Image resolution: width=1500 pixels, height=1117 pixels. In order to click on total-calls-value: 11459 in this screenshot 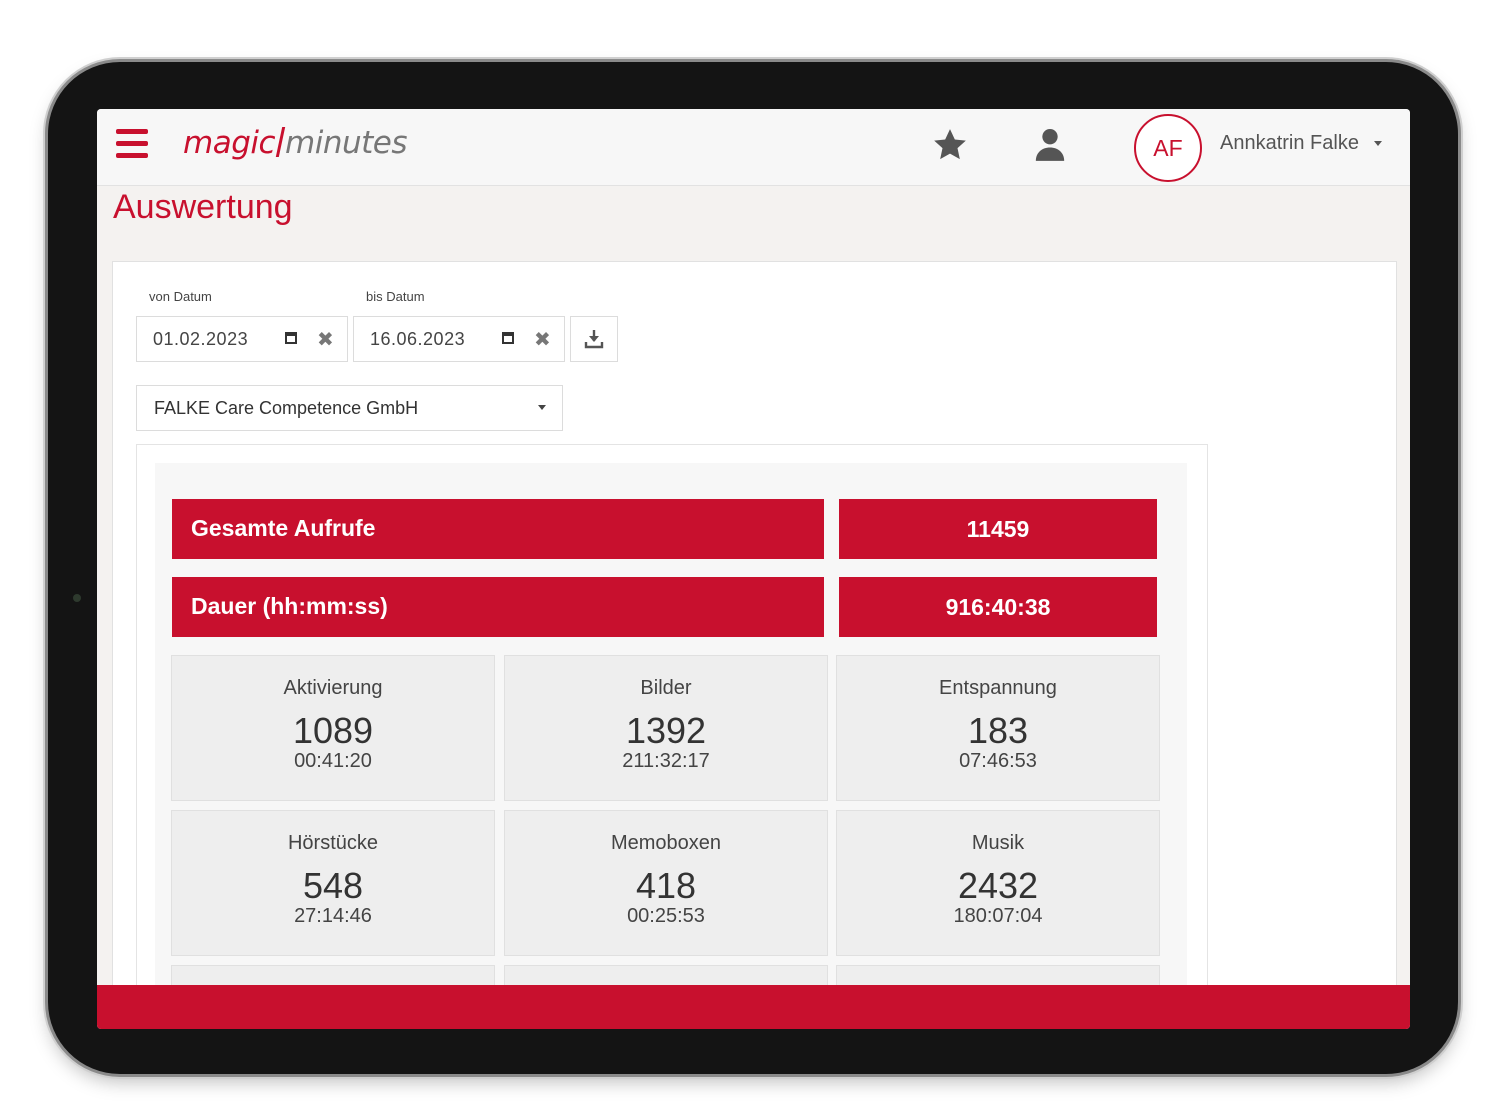, I will do `click(998, 529)`.